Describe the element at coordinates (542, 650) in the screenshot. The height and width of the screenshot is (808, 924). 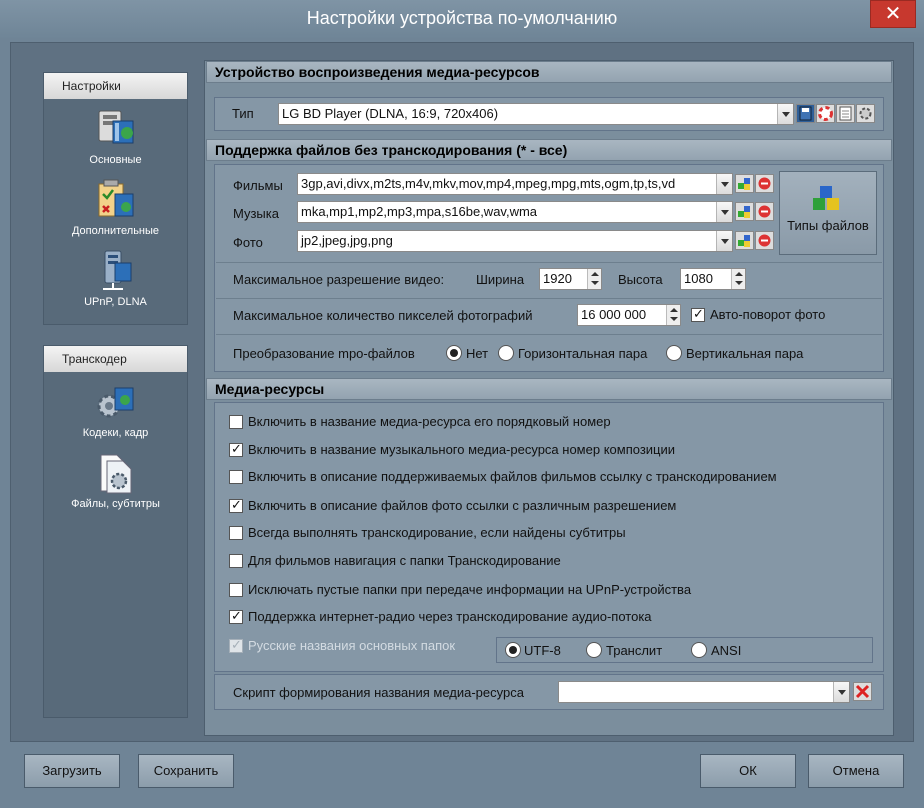
I see `encoding-option-utf8: UTF-8` at that location.